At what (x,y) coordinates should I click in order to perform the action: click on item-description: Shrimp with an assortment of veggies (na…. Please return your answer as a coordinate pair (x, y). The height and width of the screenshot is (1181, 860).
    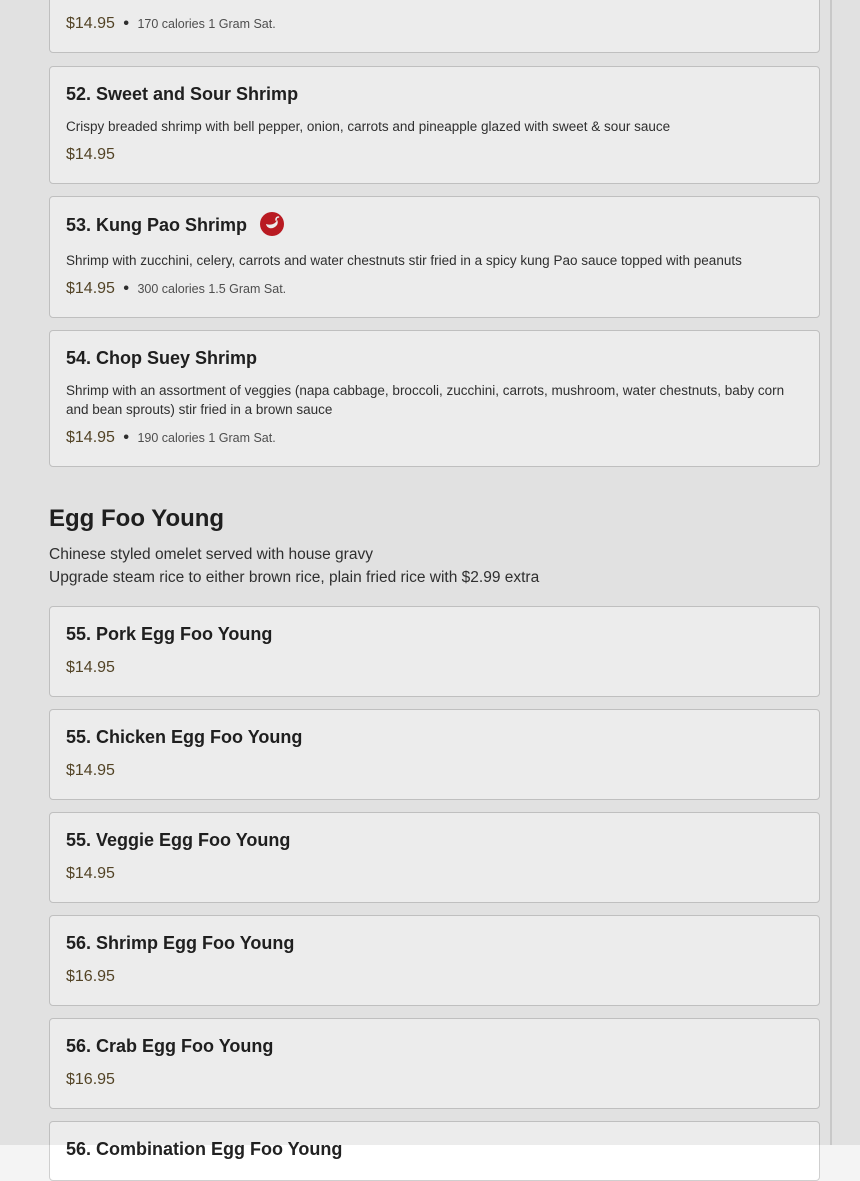
    Looking at the image, I should click on (425, 400).